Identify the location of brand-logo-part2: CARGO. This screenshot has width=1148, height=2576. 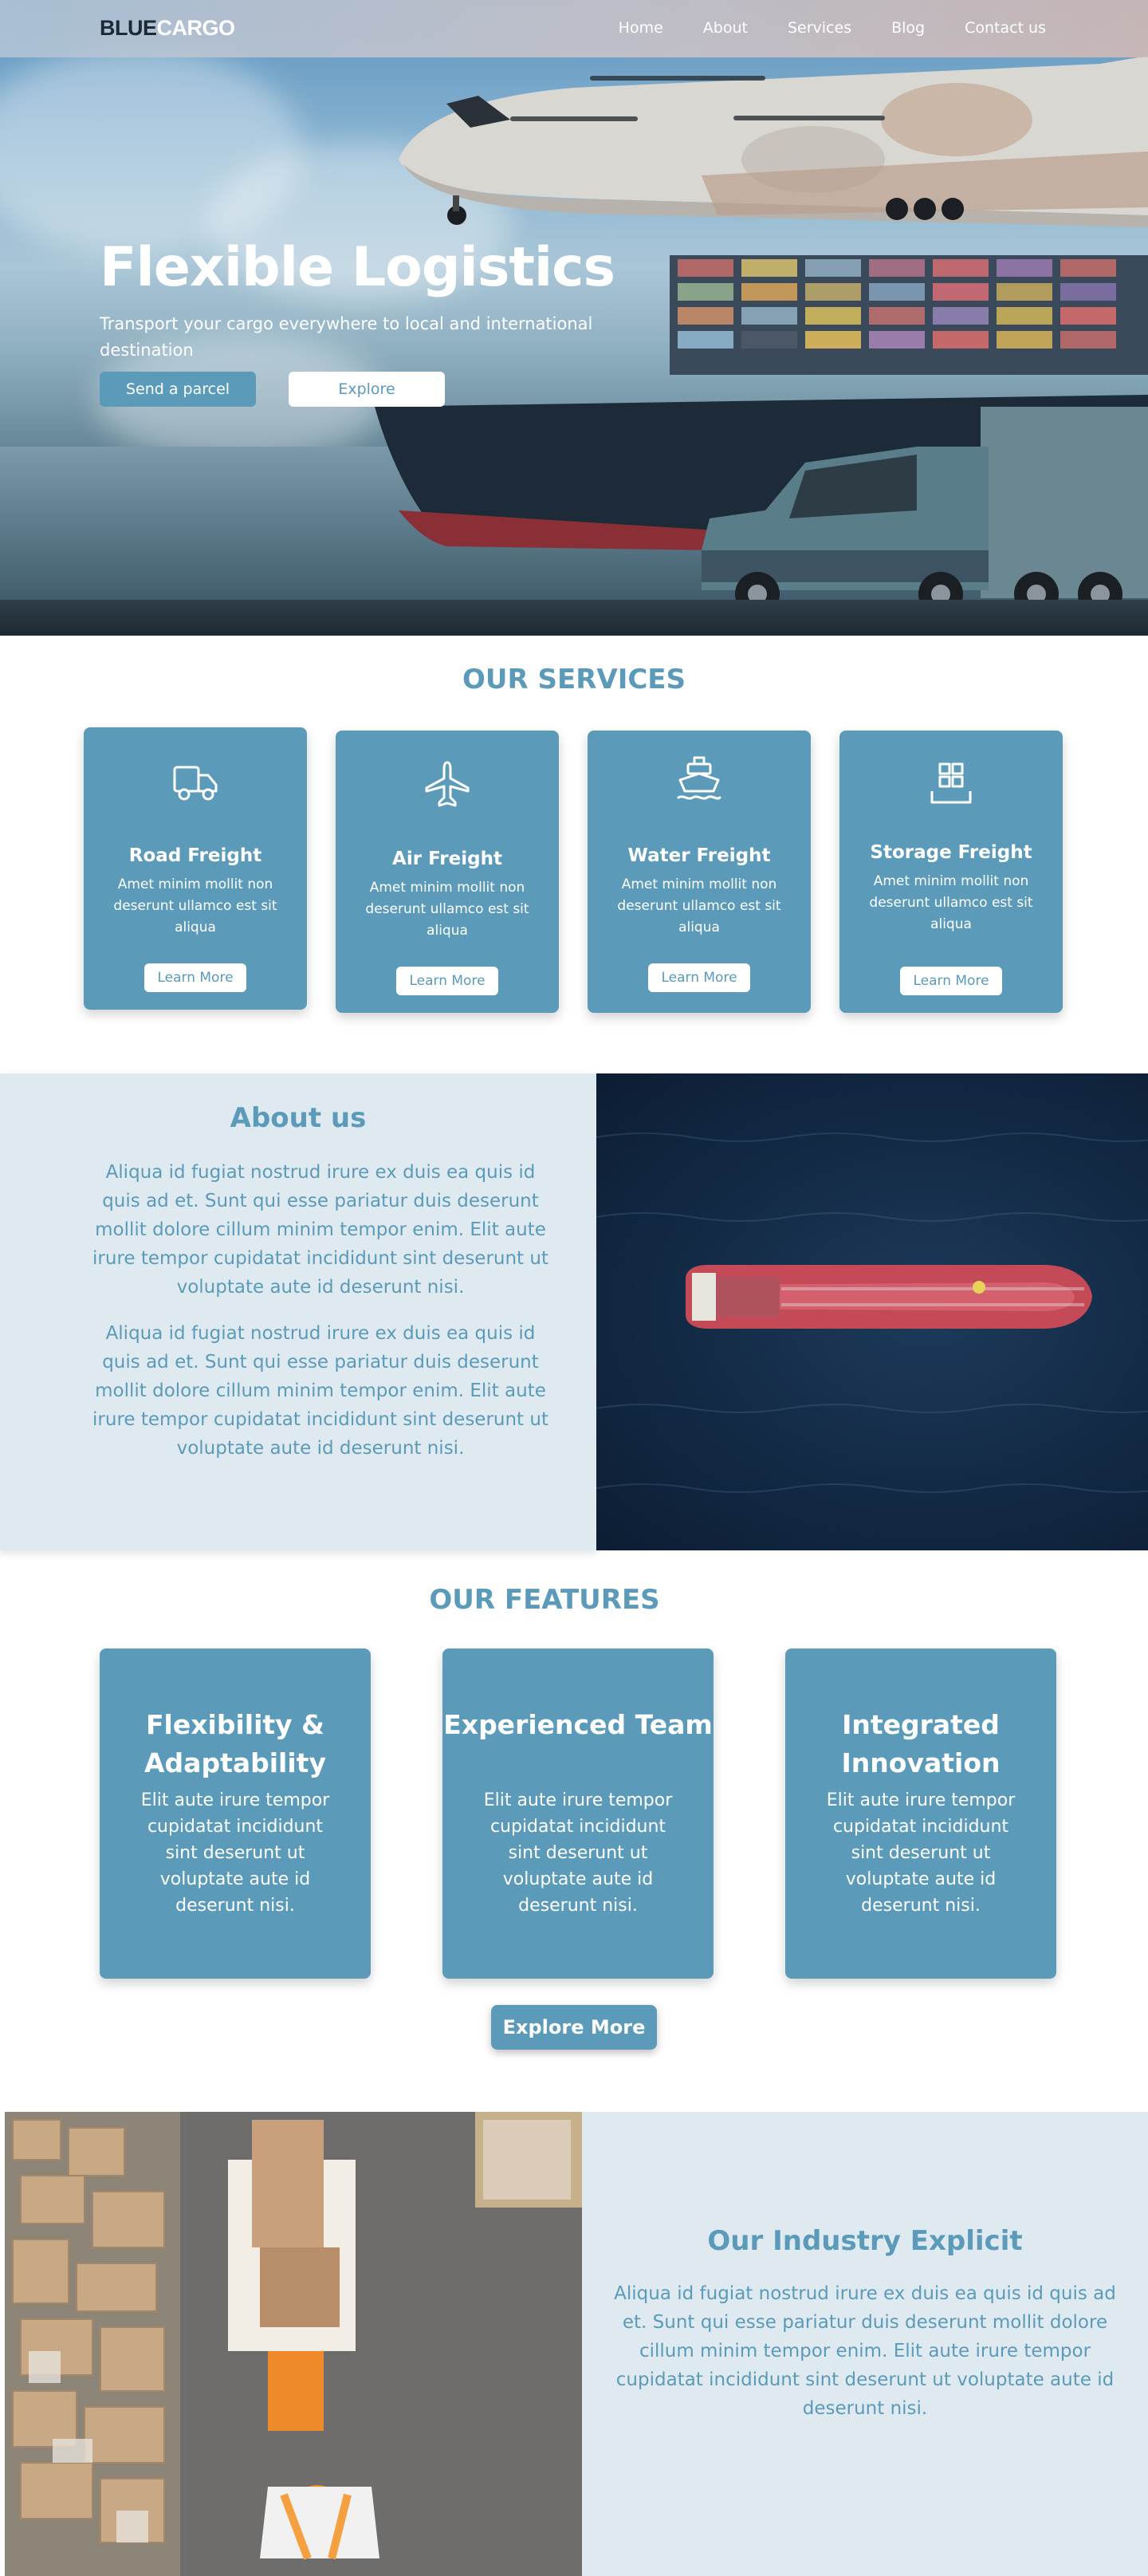
(196, 28).